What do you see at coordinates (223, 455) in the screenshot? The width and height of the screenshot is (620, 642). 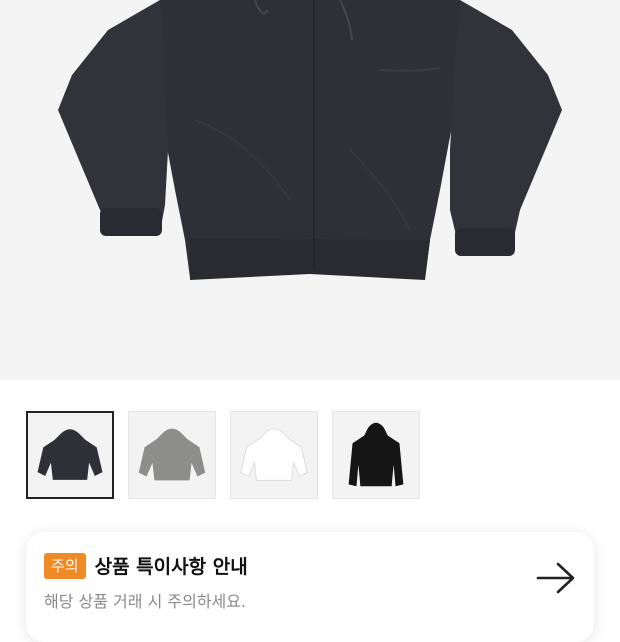 I see `thumbnail-strip` at bounding box center [223, 455].